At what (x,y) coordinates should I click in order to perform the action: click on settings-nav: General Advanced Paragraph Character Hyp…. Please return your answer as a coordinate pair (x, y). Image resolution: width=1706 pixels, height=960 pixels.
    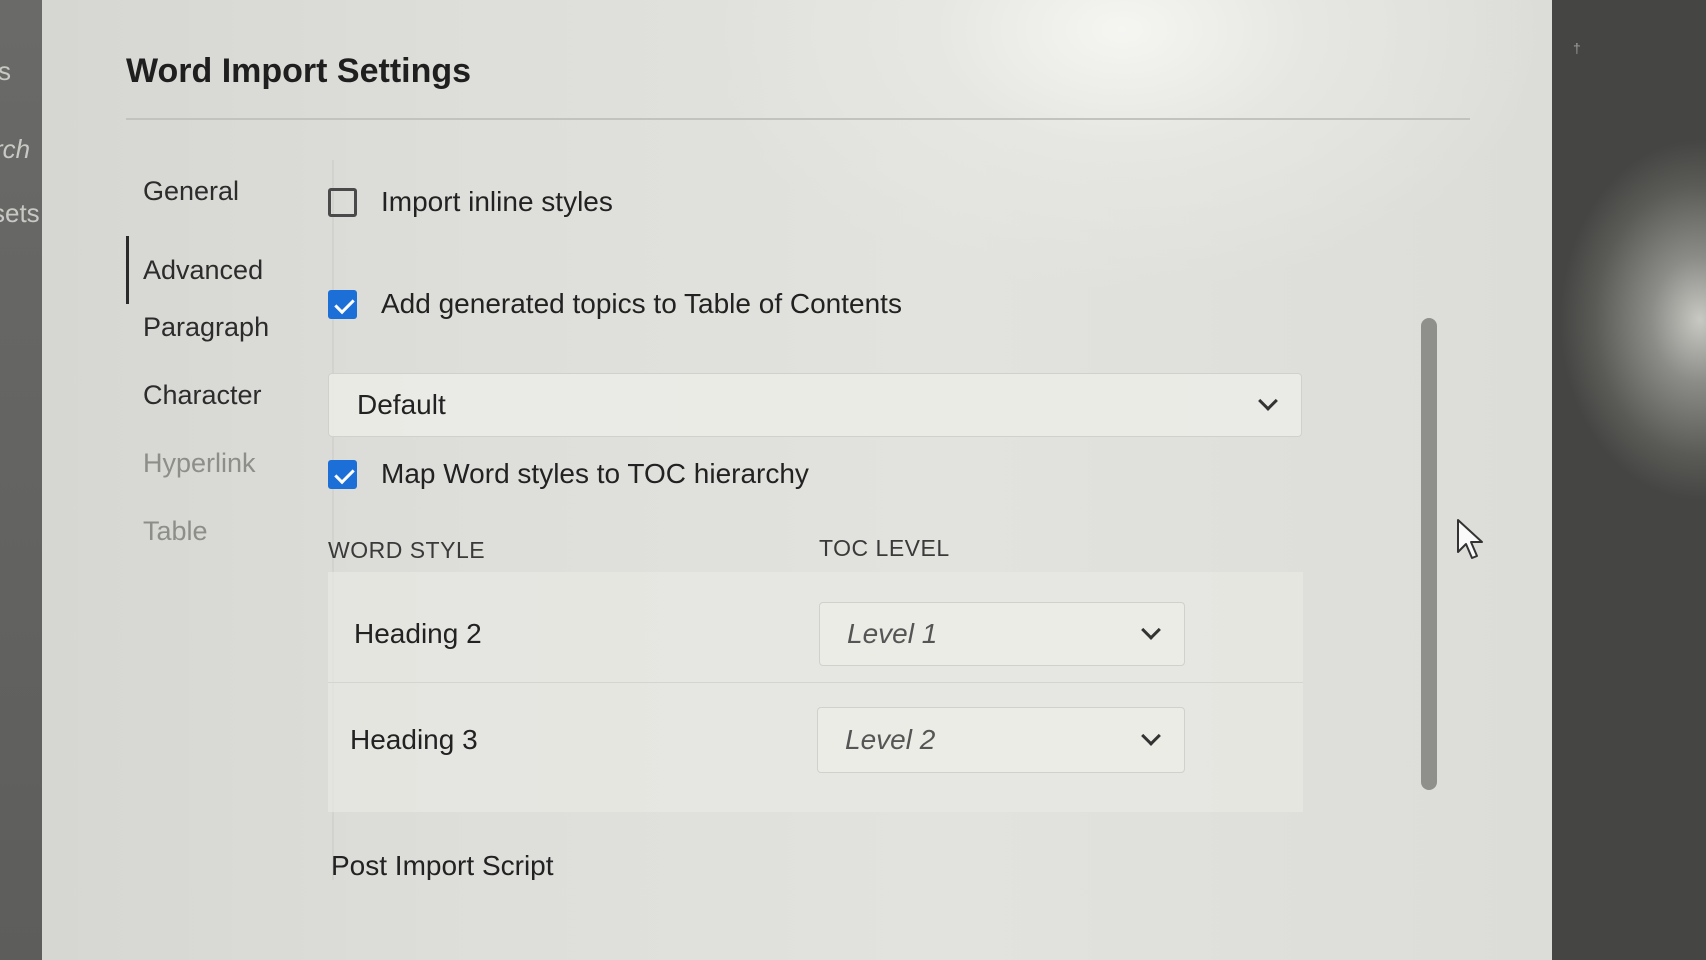
    Looking at the image, I should click on (216, 372).